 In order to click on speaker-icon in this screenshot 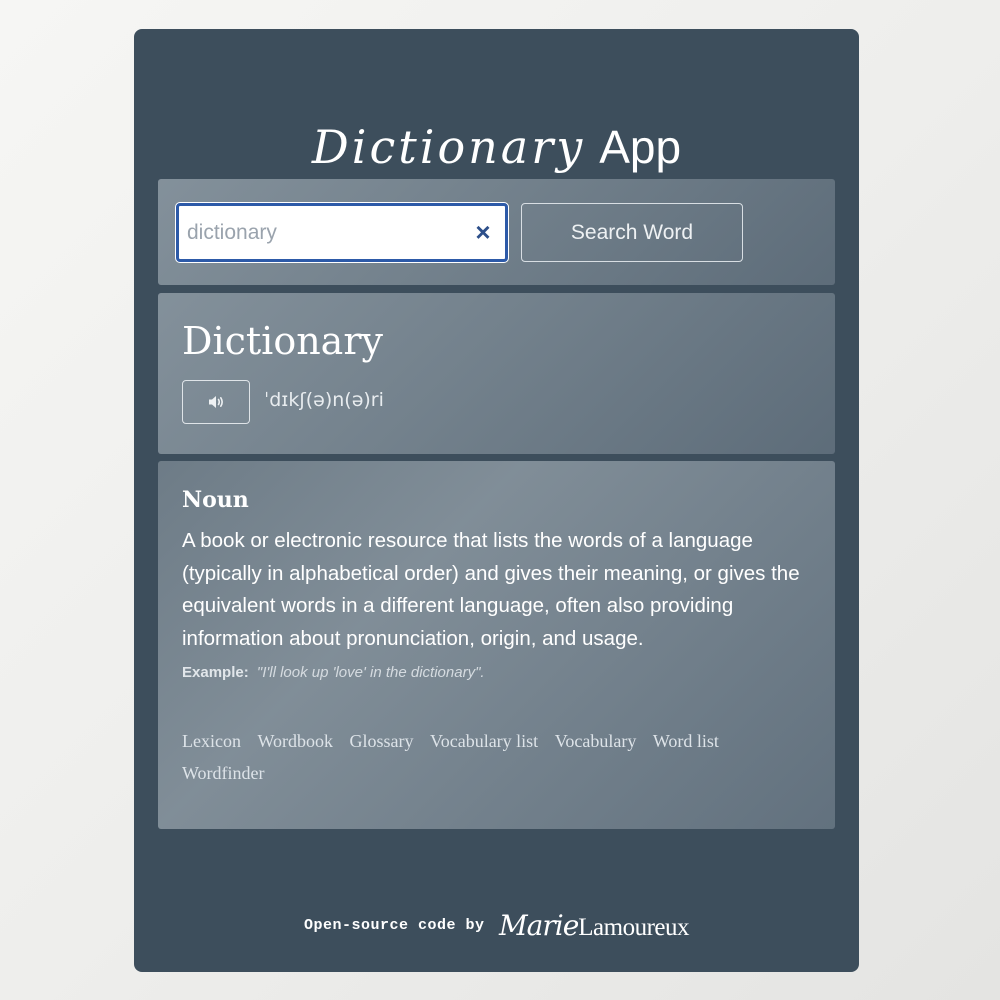, I will do `click(216, 402)`.